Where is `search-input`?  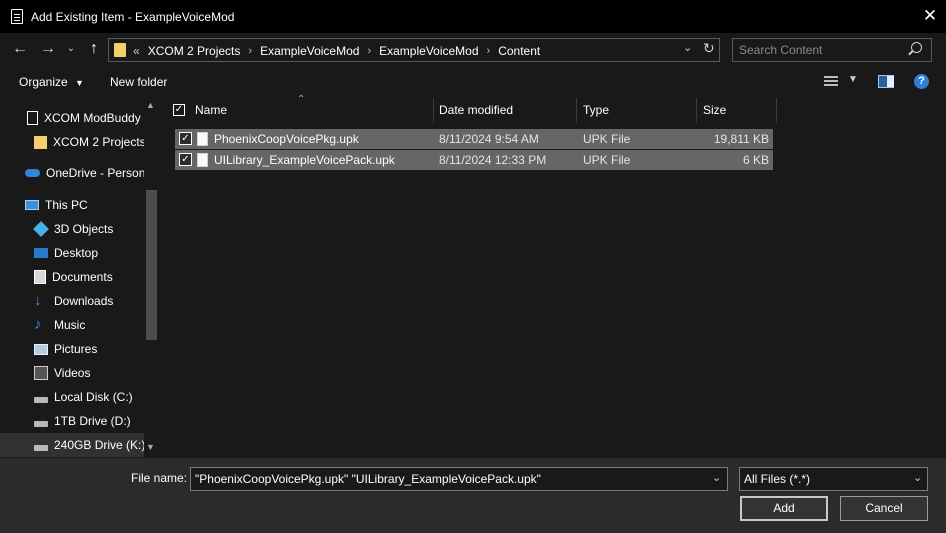
search-input is located at coordinates (824, 50).